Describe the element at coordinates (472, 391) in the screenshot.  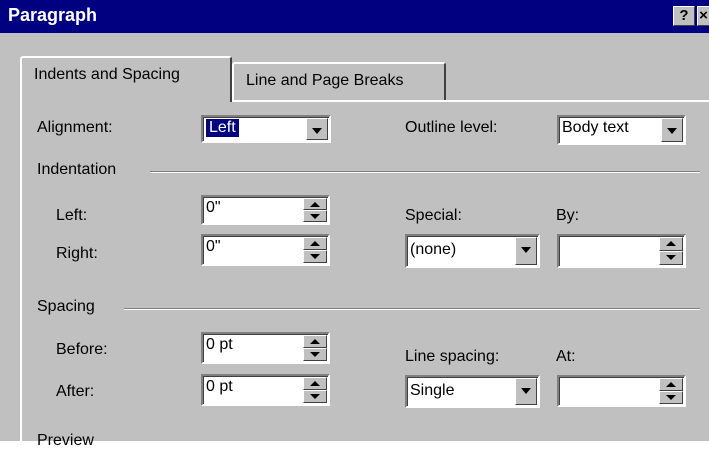
I see `line-spacing-select: Single` at that location.